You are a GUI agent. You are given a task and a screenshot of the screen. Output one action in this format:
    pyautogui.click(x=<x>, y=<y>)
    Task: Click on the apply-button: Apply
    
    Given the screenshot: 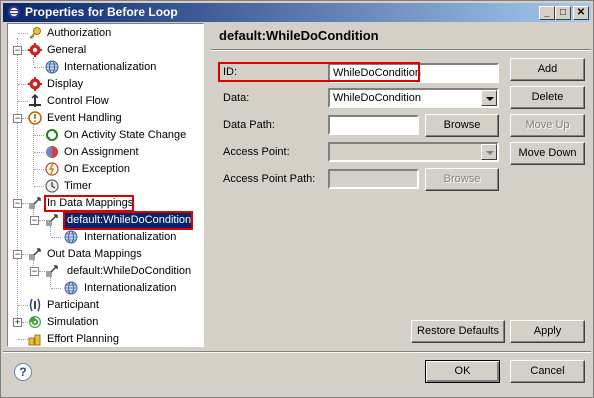 What is the action you would take?
    pyautogui.click(x=547, y=331)
    